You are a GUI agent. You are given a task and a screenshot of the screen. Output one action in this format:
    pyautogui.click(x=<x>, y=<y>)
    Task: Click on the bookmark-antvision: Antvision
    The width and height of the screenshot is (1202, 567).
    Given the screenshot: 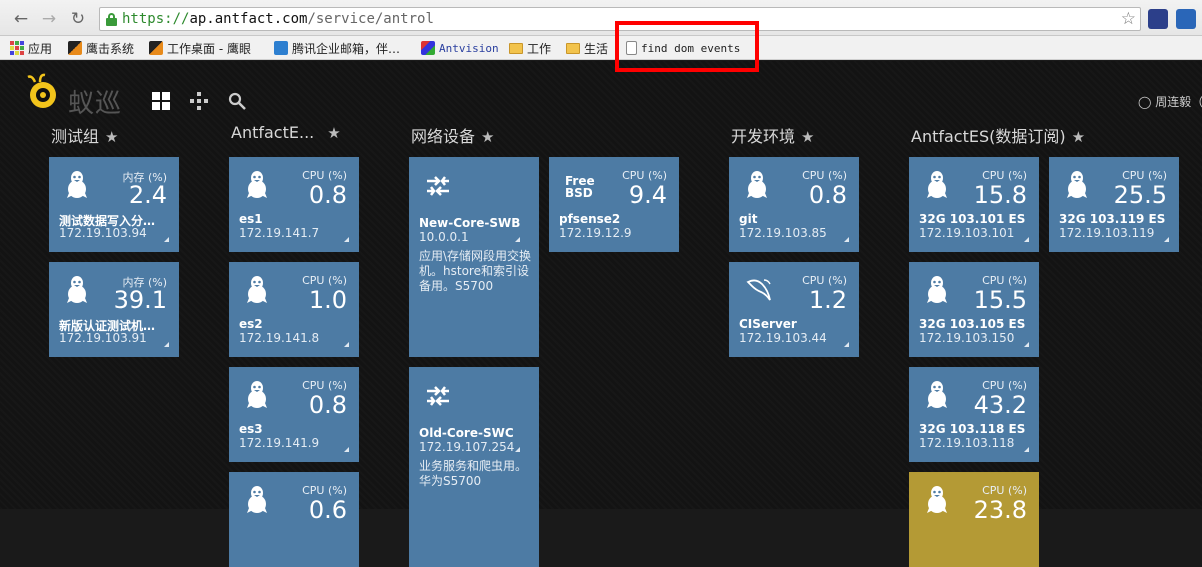 What is the action you would take?
    pyautogui.click(x=460, y=48)
    